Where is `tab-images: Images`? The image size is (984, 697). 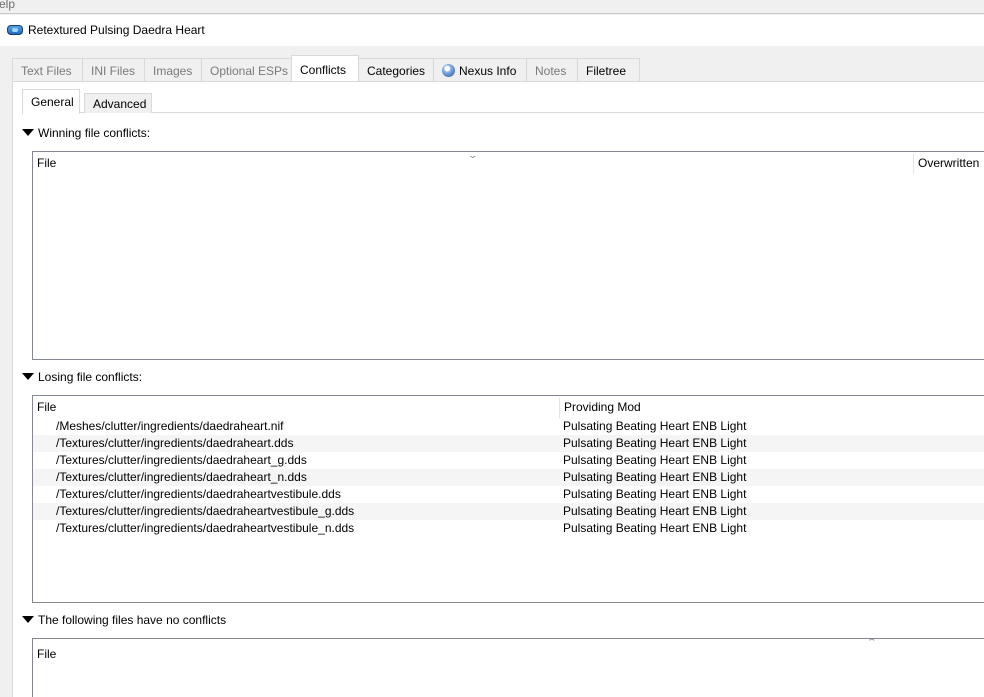 tab-images: Images is located at coordinates (173, 69).